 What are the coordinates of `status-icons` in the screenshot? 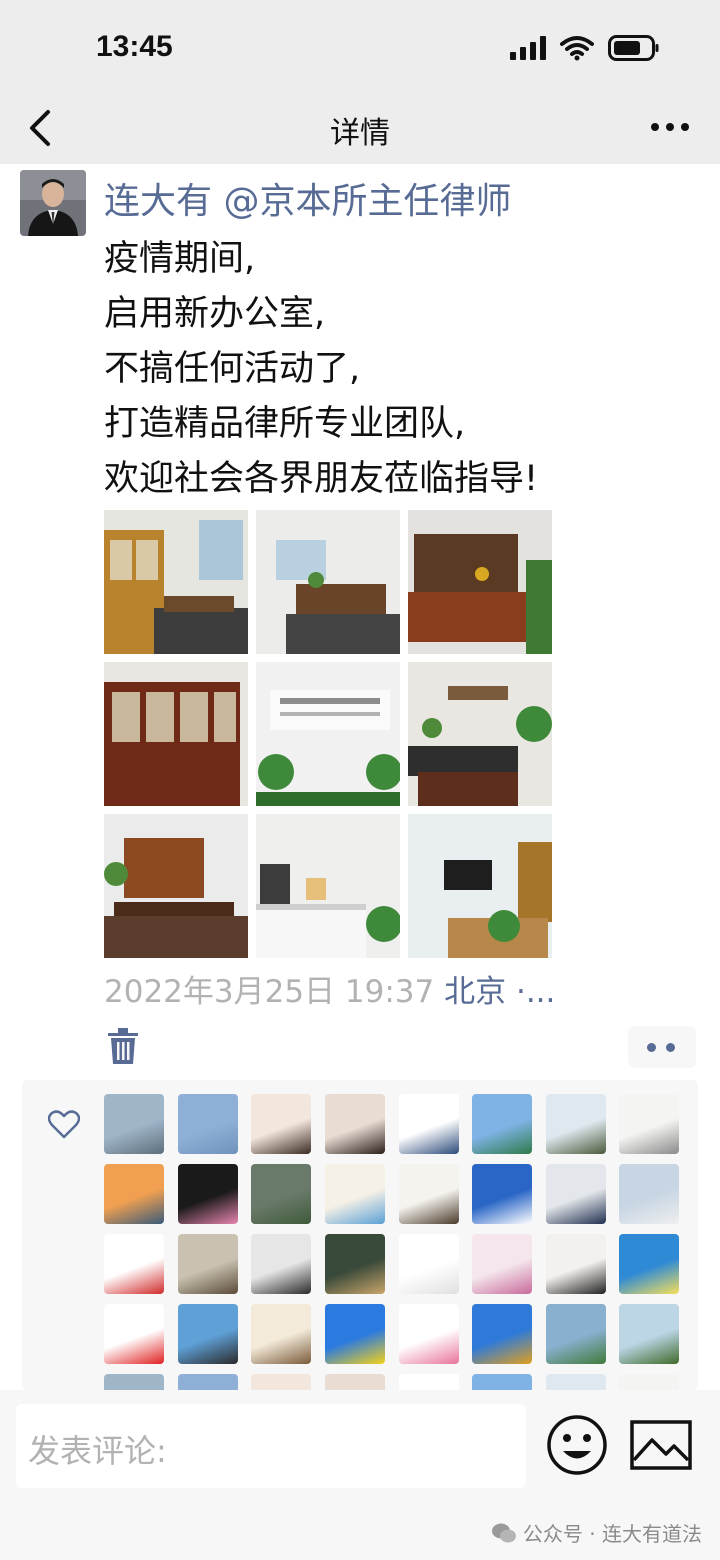 It's located at (585, 48).